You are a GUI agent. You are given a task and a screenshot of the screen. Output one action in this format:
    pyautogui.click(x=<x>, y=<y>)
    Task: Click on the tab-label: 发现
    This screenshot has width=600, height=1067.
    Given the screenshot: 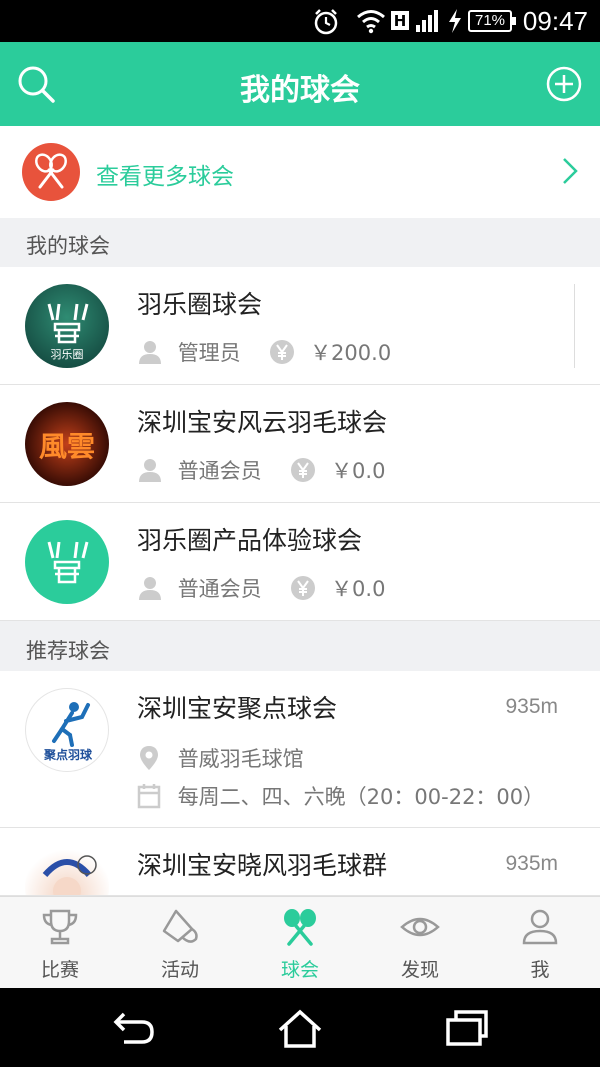 What is the action you would take?
    pyautogui.click(x=419, y=970)
    